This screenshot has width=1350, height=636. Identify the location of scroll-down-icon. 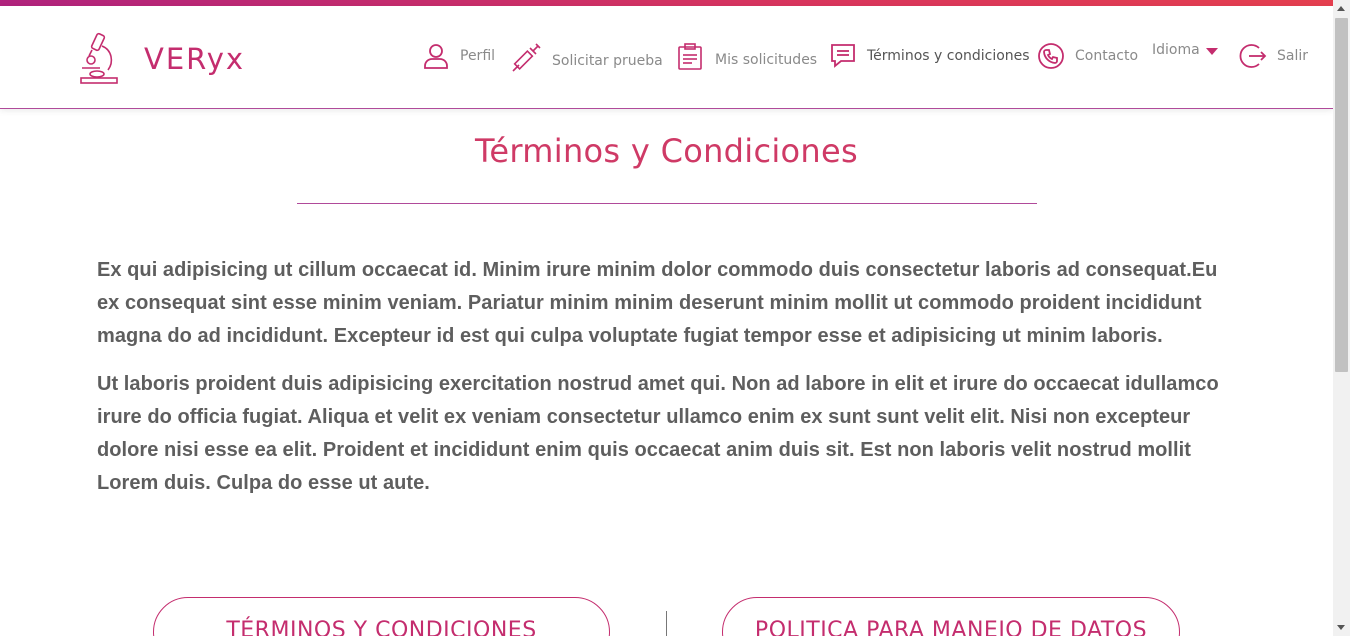
(1341, 627).